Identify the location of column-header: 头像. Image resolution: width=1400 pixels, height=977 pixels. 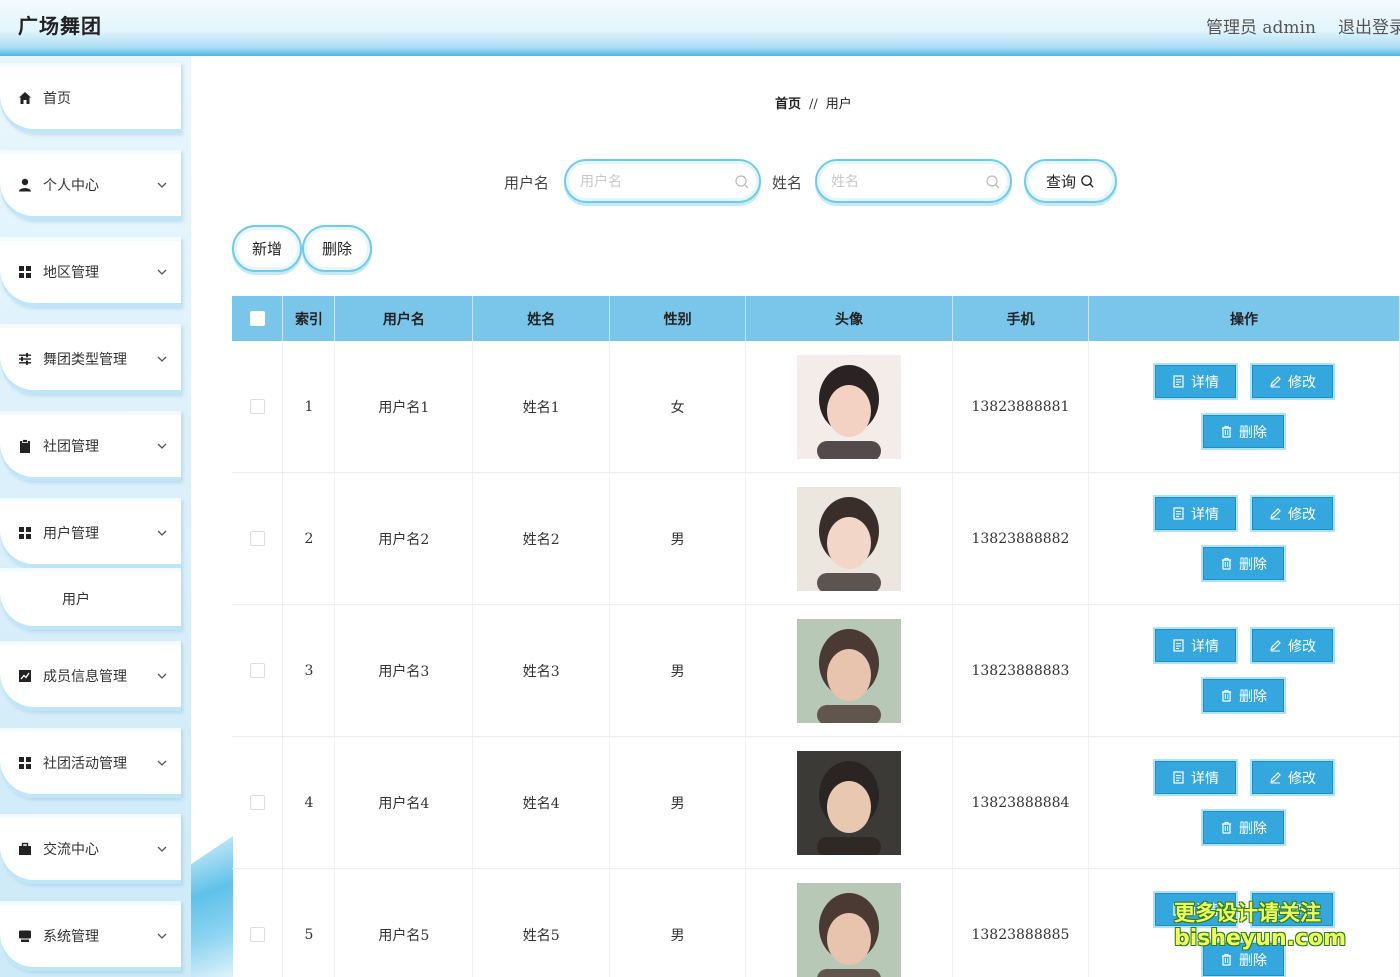
(849, 318).